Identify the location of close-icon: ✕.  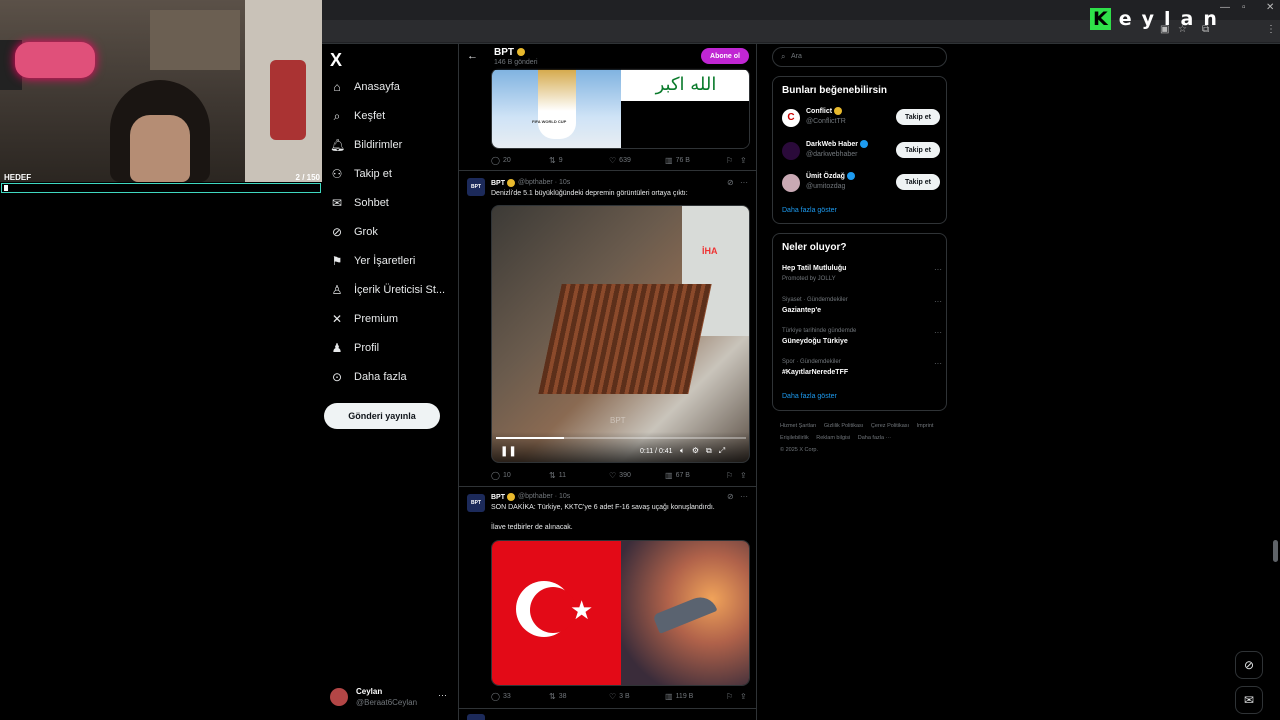
(1270, 7).